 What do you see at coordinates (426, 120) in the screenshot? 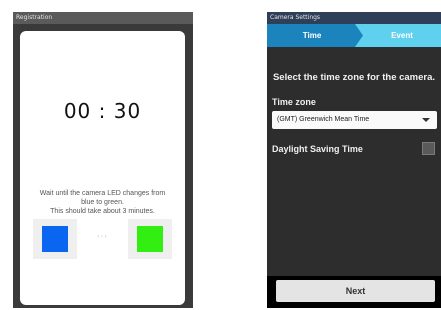
I see `dropdown-caret-icon` at bounding box center [426, 120].